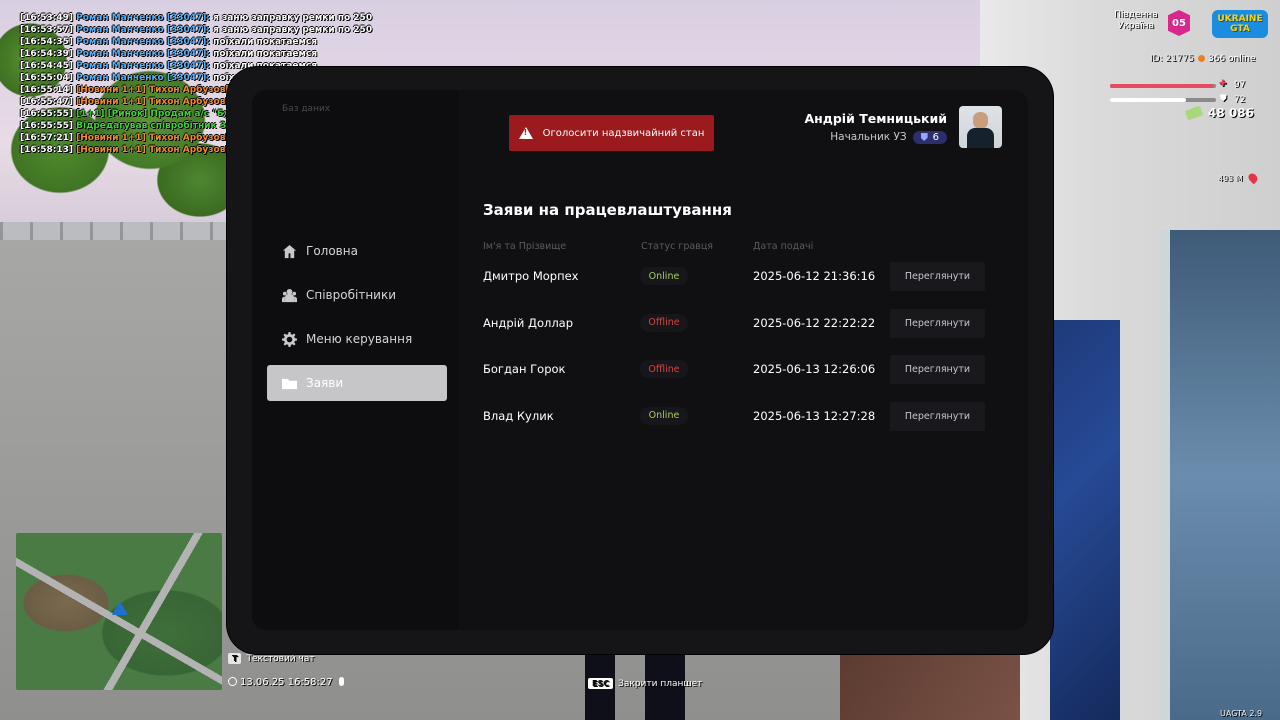 This screenshot has height=720, width=1280. Describe the element at coordinates (1240, 29) in the screenshot. I see `logo-line2: GTA` at that location.